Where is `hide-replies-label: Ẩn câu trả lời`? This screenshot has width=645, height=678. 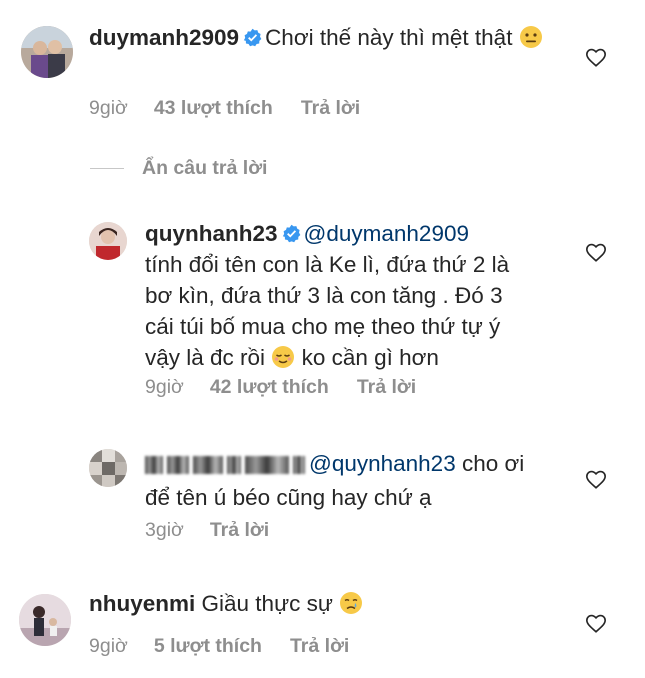 hide-replies-label: Ẩn câu trả lời is located at coordinates (205, 168).